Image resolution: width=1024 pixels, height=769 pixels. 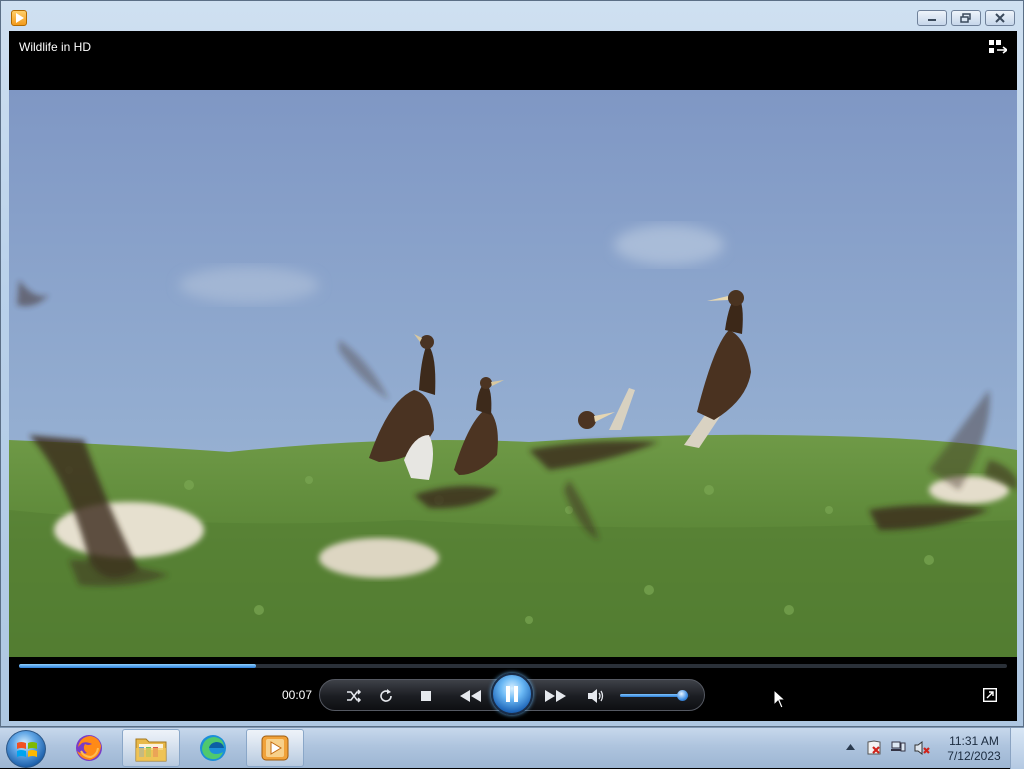 I want to click on taskbar-explorer, so click(x=151, y=748).